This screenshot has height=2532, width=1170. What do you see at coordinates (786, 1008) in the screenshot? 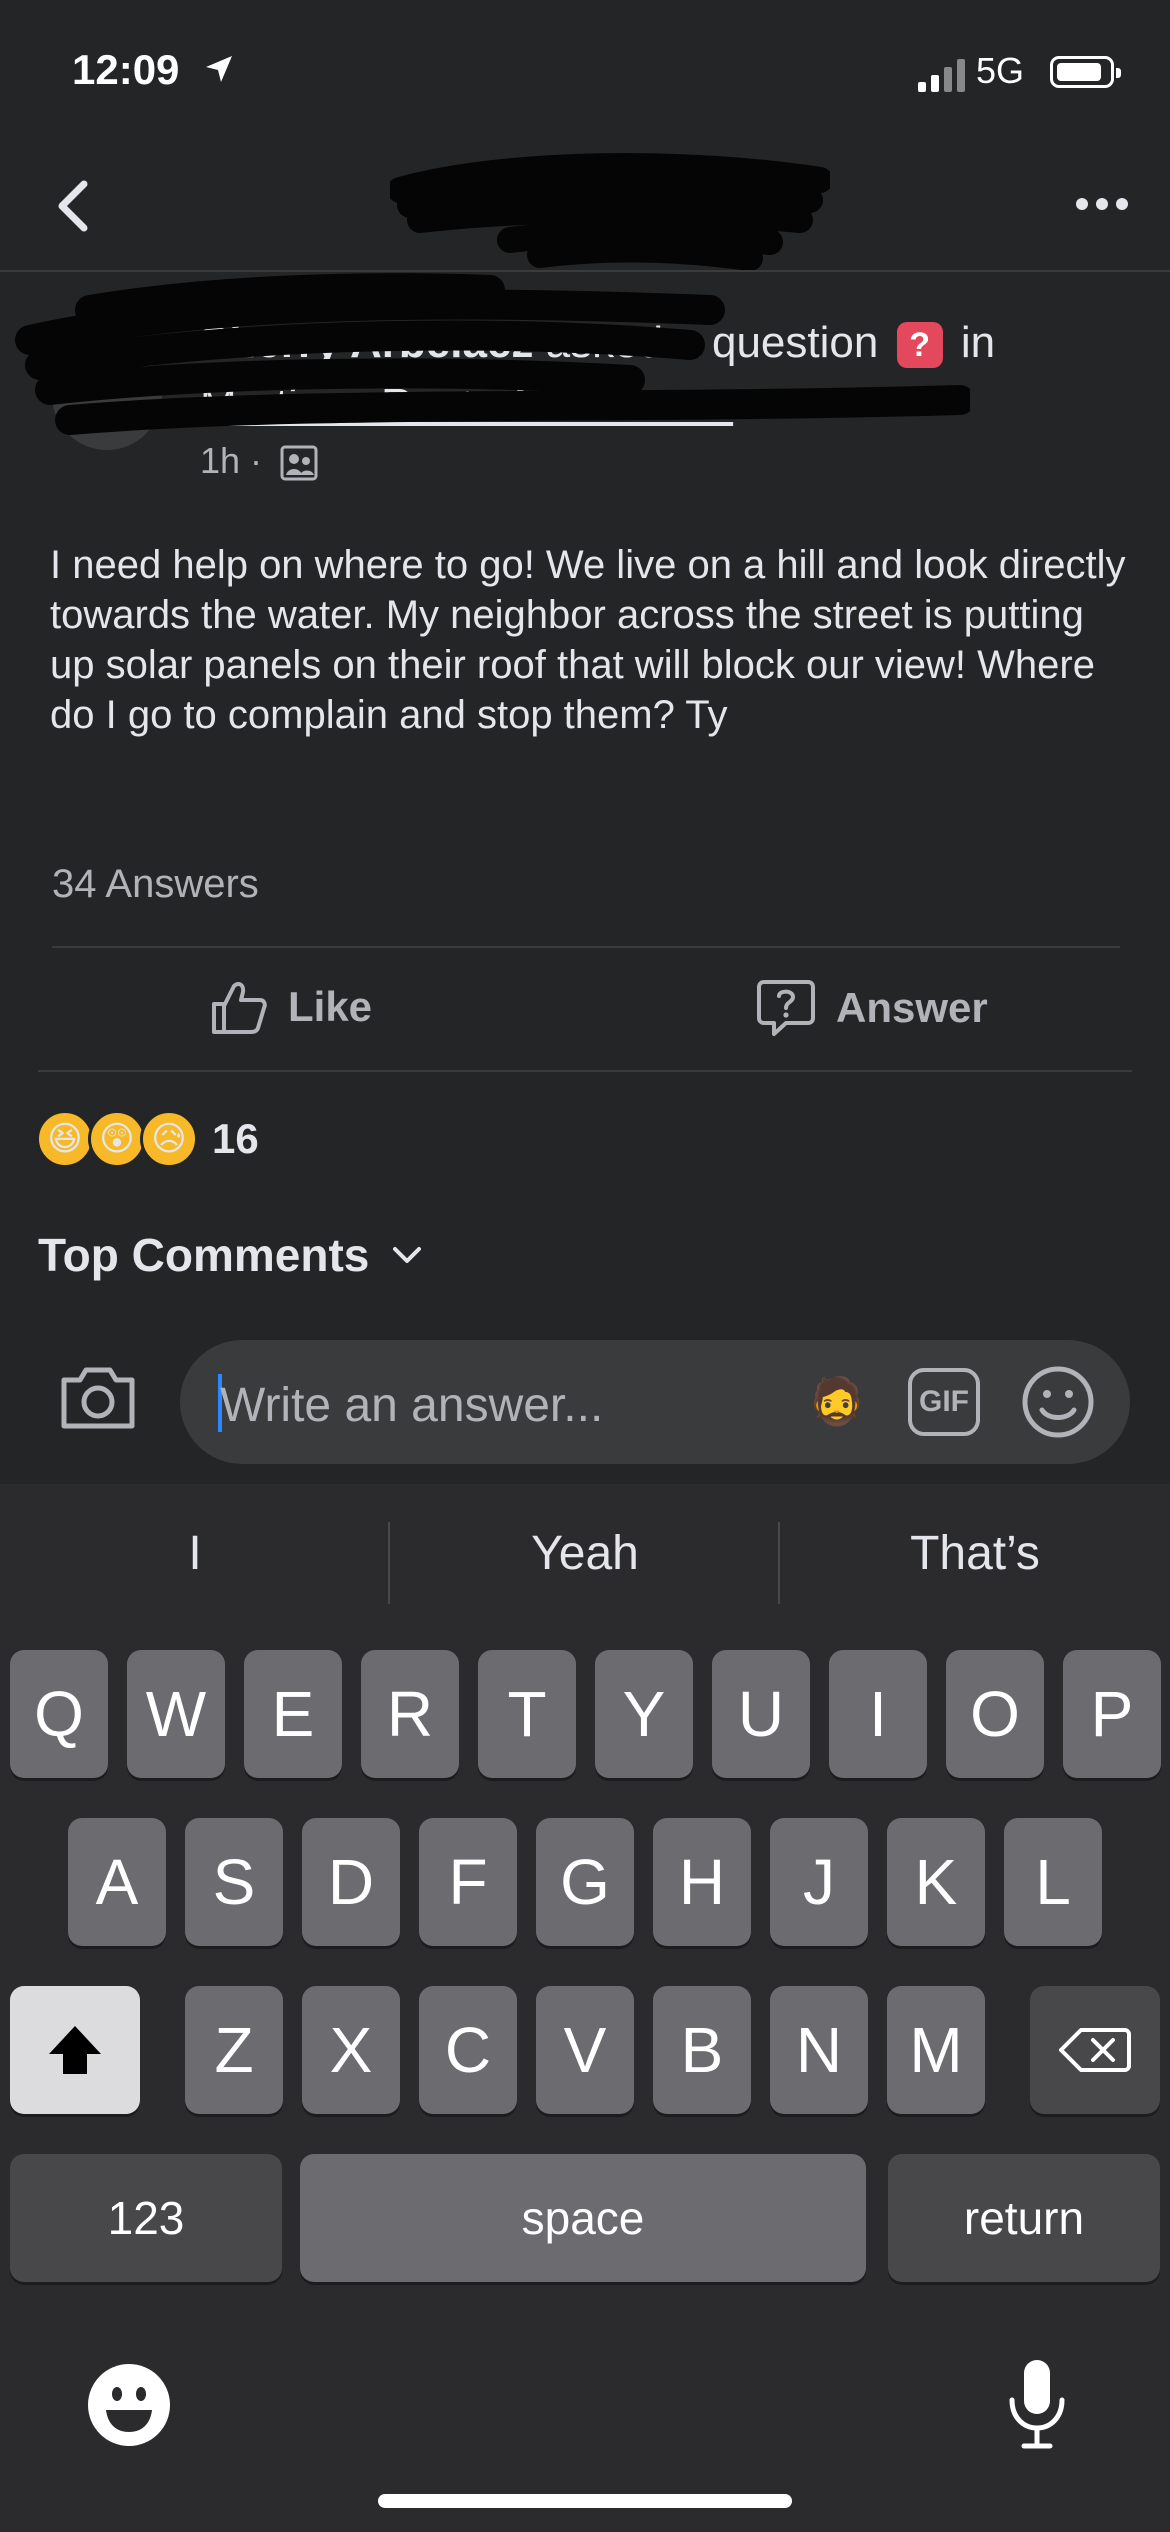
I see `question-bubble-icon` at bounding box center [786, 1008].